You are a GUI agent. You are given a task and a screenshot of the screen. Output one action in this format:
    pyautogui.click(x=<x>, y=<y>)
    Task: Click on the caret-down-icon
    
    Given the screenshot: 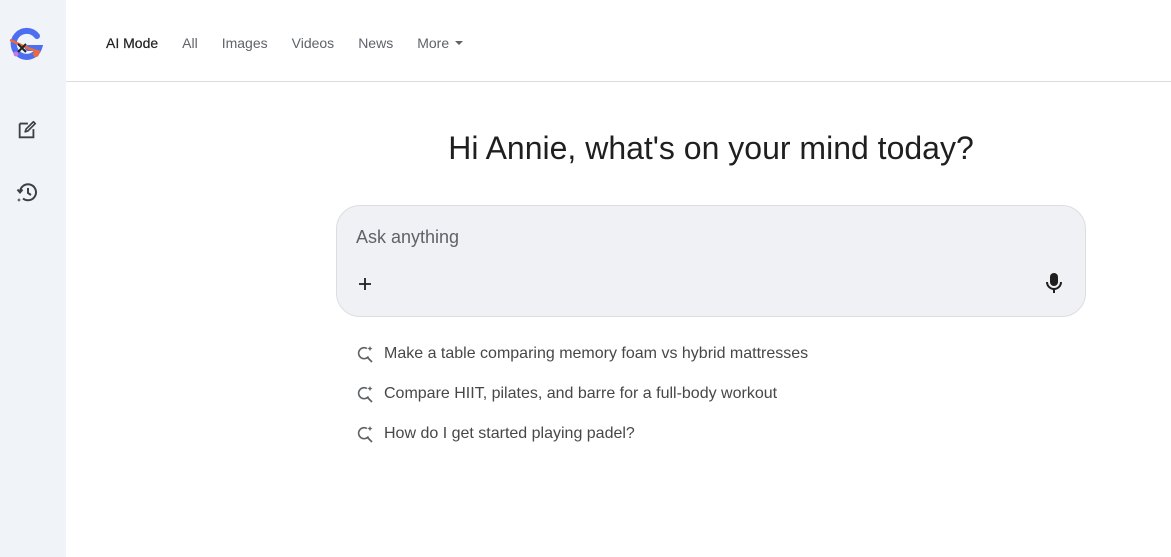 What is the action you would take?
    pyautogui.click(x=459, y=43)
    